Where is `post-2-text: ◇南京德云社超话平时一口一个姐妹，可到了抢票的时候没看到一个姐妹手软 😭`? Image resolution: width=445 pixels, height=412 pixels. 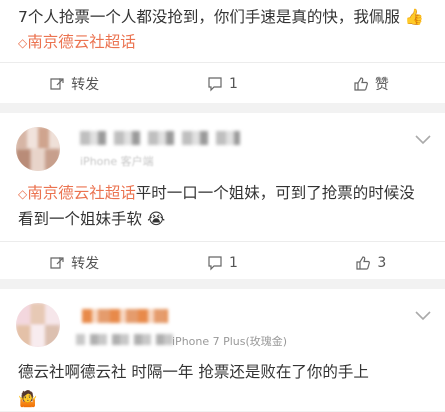 post-2-text: ◇南京德云社超话平时一口一个姐妹，可到了抢票的时候没看到一个姐妹手软 😭 is located at coordinates (216, 206).